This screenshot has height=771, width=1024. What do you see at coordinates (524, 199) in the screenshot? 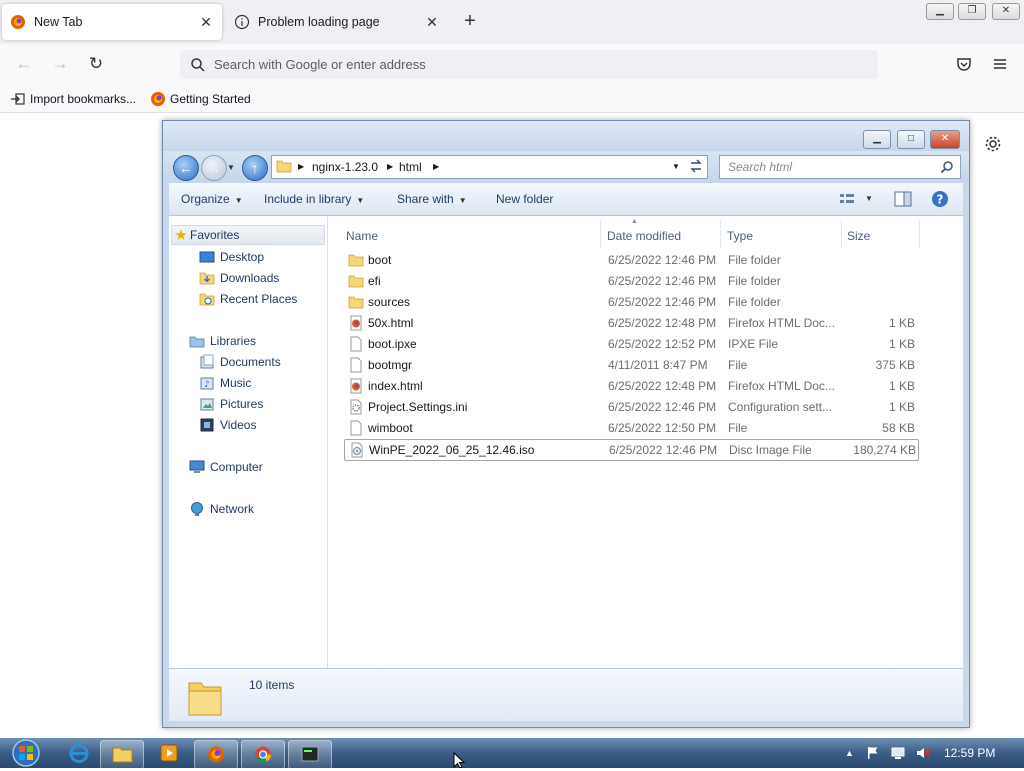
I see `new-folder-button: New folder` at bounding box center [524, 199].